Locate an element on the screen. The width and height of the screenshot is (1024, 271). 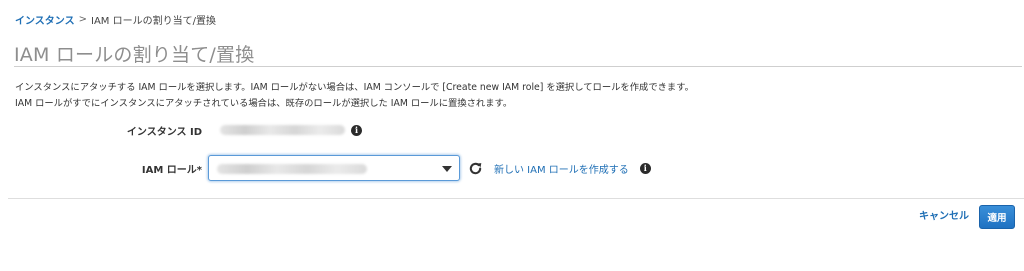
breadcrumb-current: IAM ロールの割り当て/置換 is located at coordinates (153, 21).